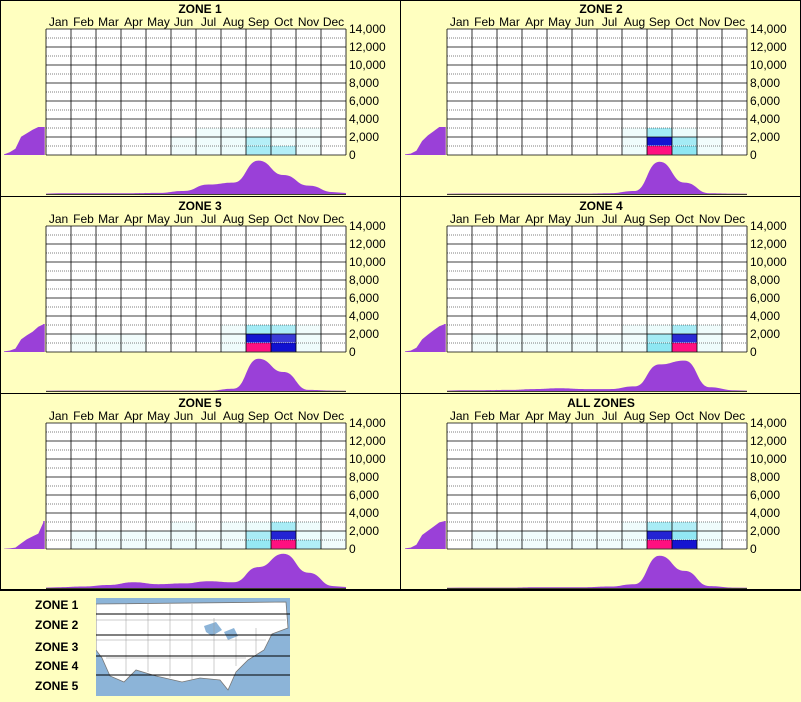  What do you see at coordinates (57, 666) in the screenshot?
I see `legend-zone-4-label: ZONE 4` at bounding box center [57, 666].